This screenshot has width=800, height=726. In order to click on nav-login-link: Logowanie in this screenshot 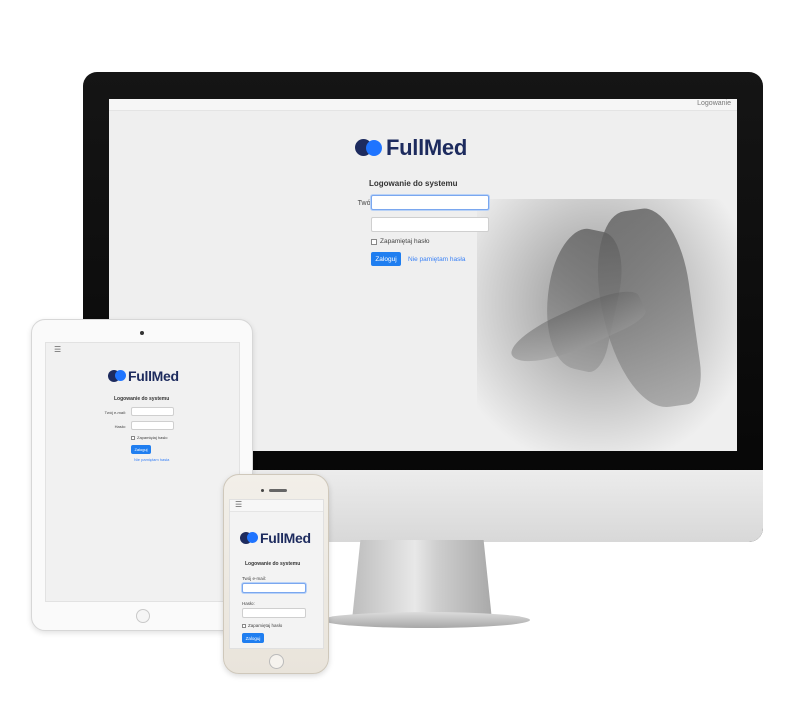, I will do `click(714, 103)`.